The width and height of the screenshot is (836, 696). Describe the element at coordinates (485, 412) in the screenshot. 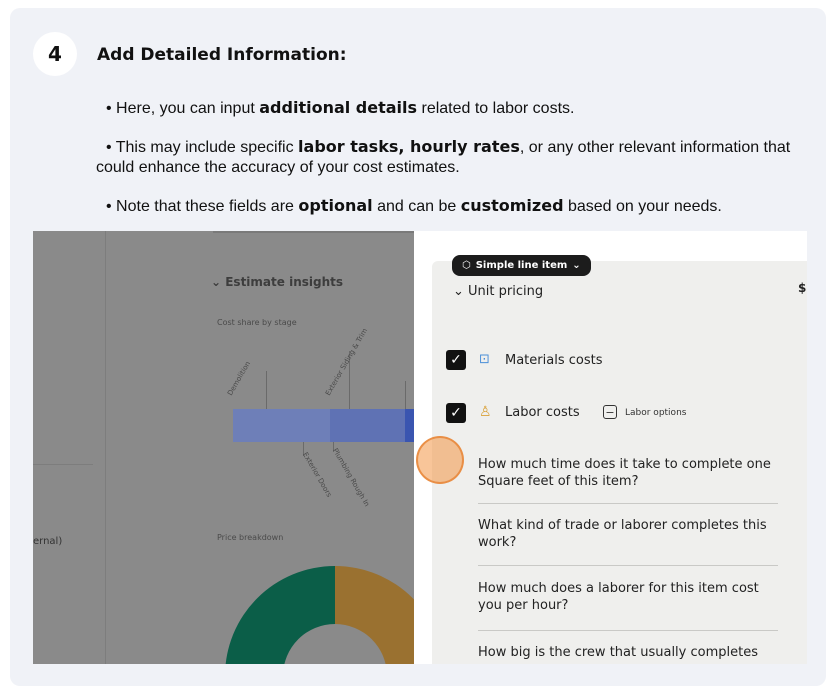

I see `worker-icon: ♙` at that location.